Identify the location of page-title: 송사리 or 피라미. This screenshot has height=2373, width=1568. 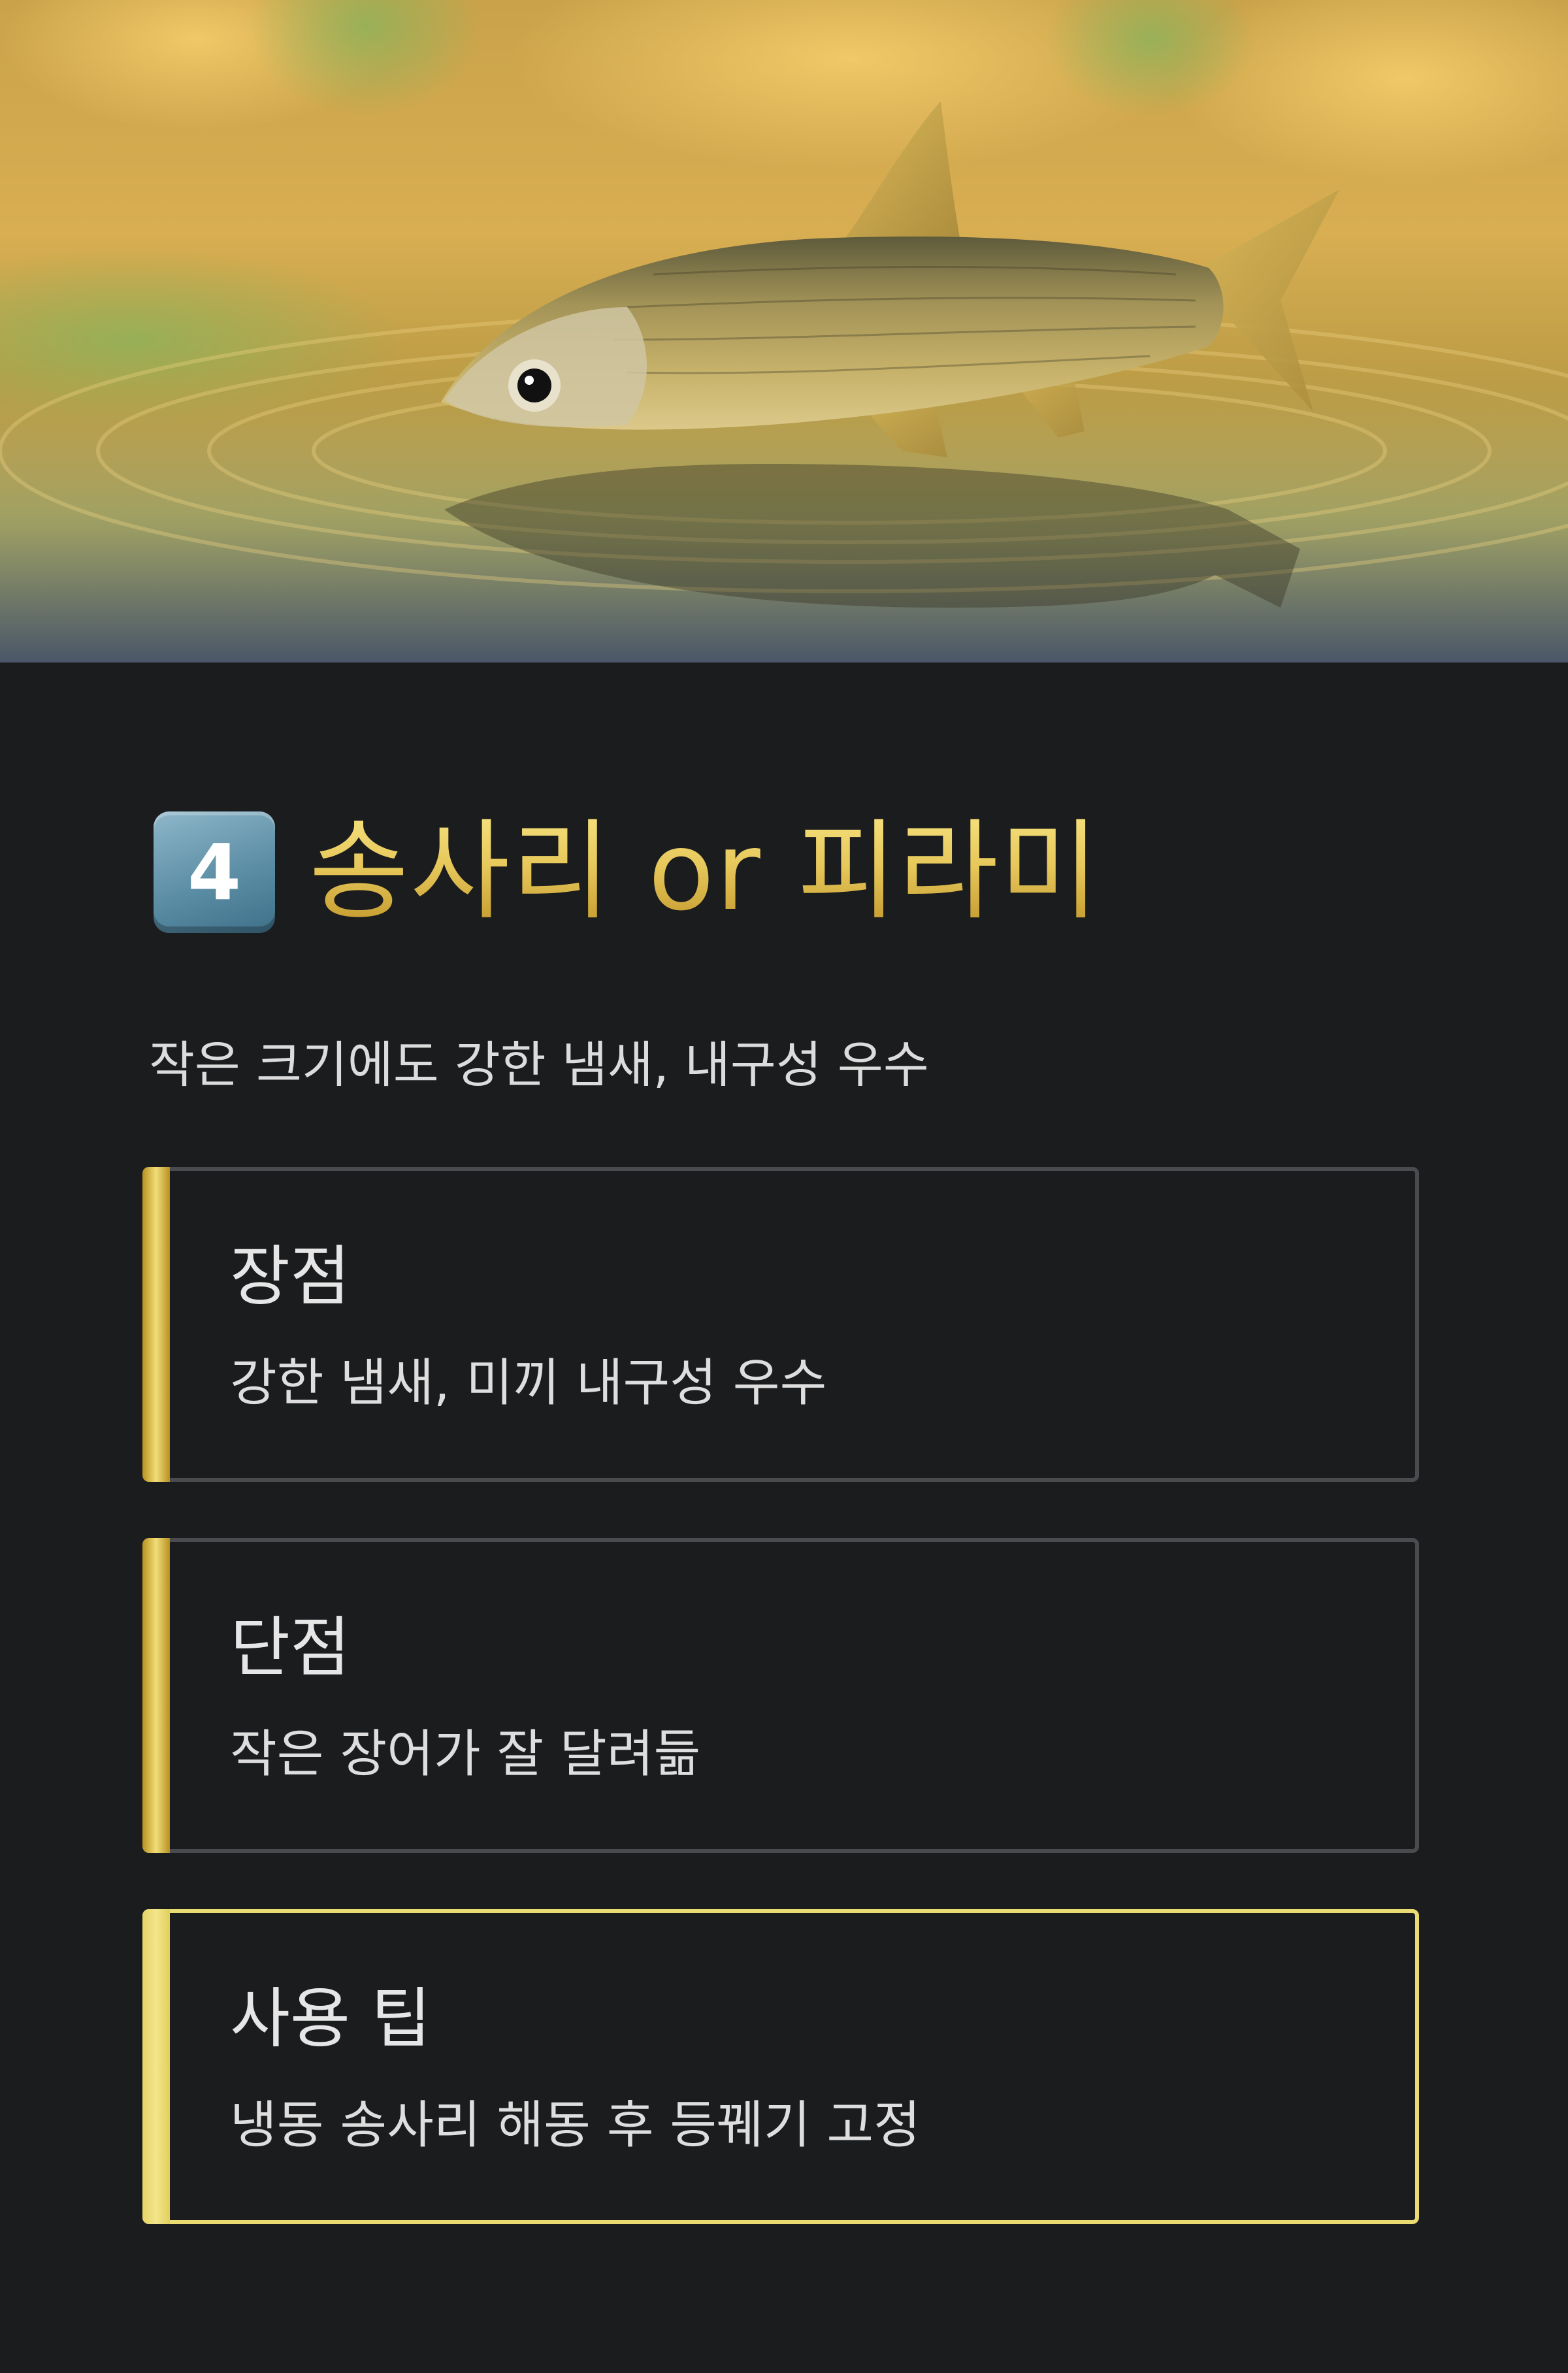
(705, 872).